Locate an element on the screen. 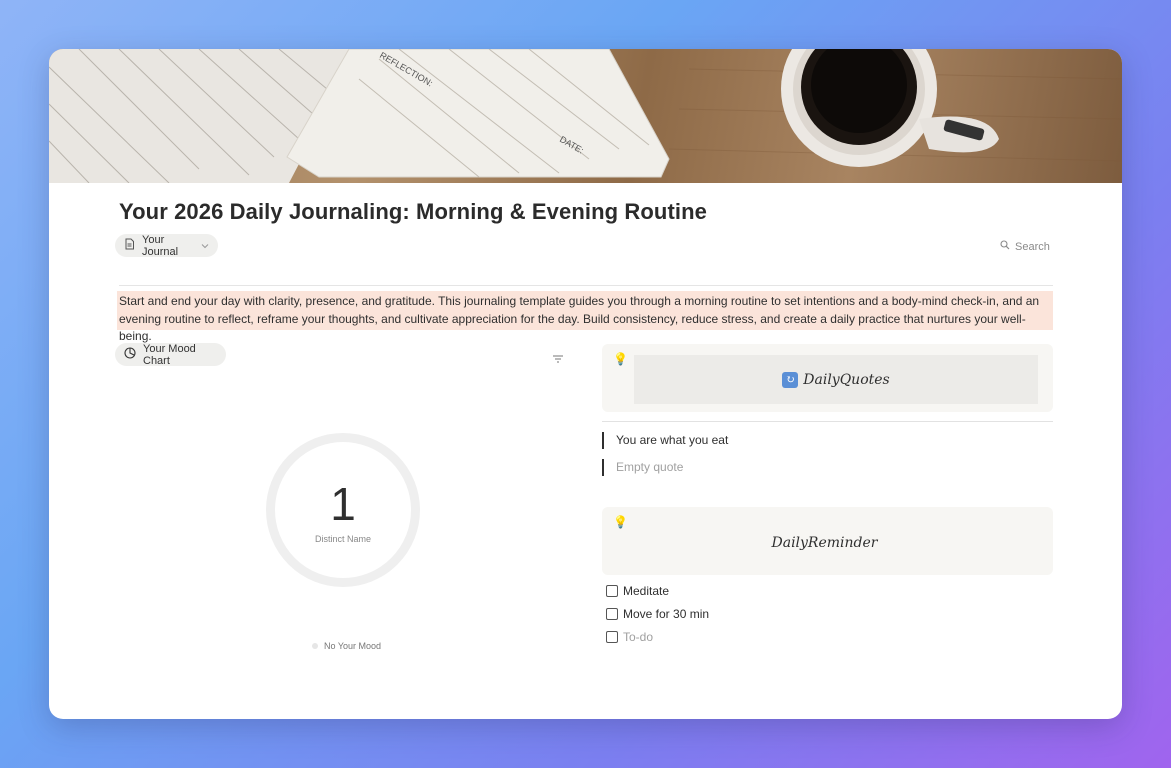 This screenshot has width=1171, height=768. todo-label: Meditate is located at coordinates (646, 591).